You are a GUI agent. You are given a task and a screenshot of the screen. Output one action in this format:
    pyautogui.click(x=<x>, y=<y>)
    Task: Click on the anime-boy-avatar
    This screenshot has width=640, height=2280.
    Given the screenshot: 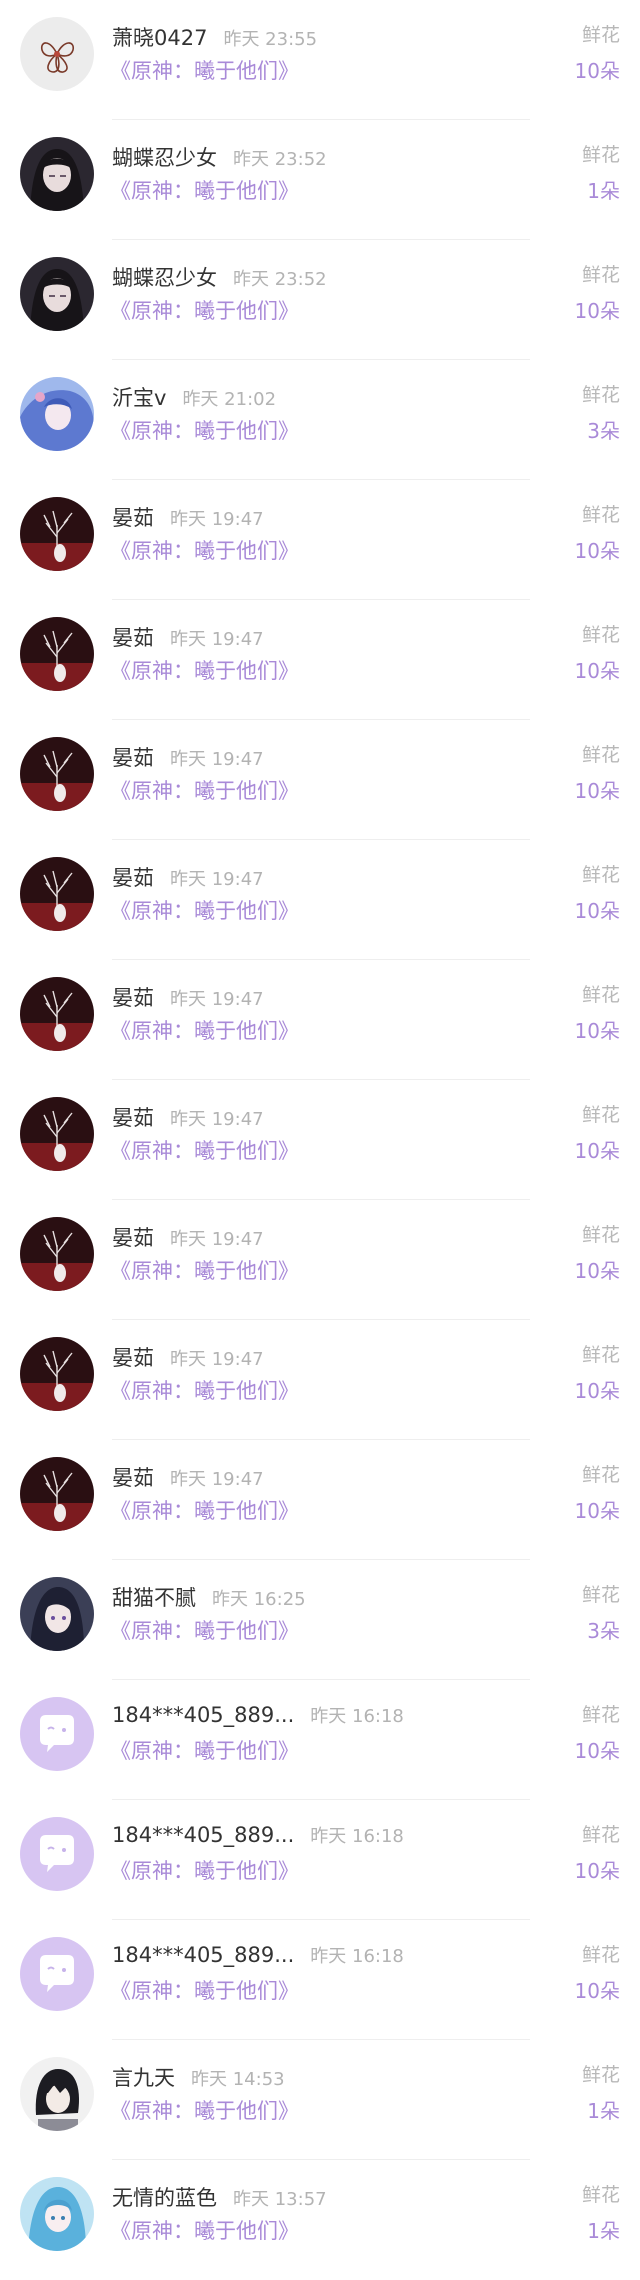 What is the action you would take?
    pyautogui.click(x=57, y=2094)
    